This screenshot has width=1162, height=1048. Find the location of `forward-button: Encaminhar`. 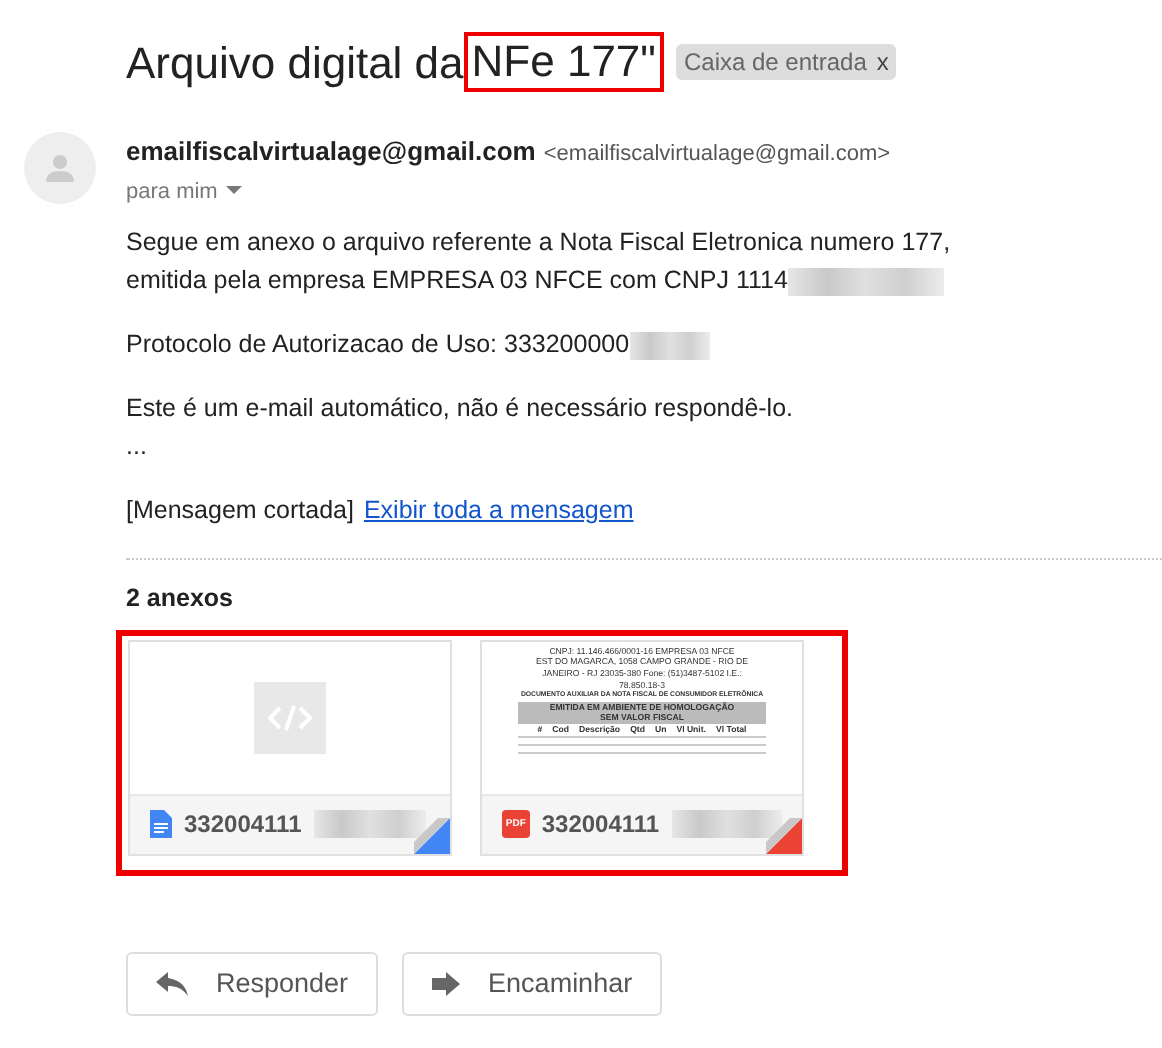

forward-button: Encaminhar is located at coordinates (532, 983).